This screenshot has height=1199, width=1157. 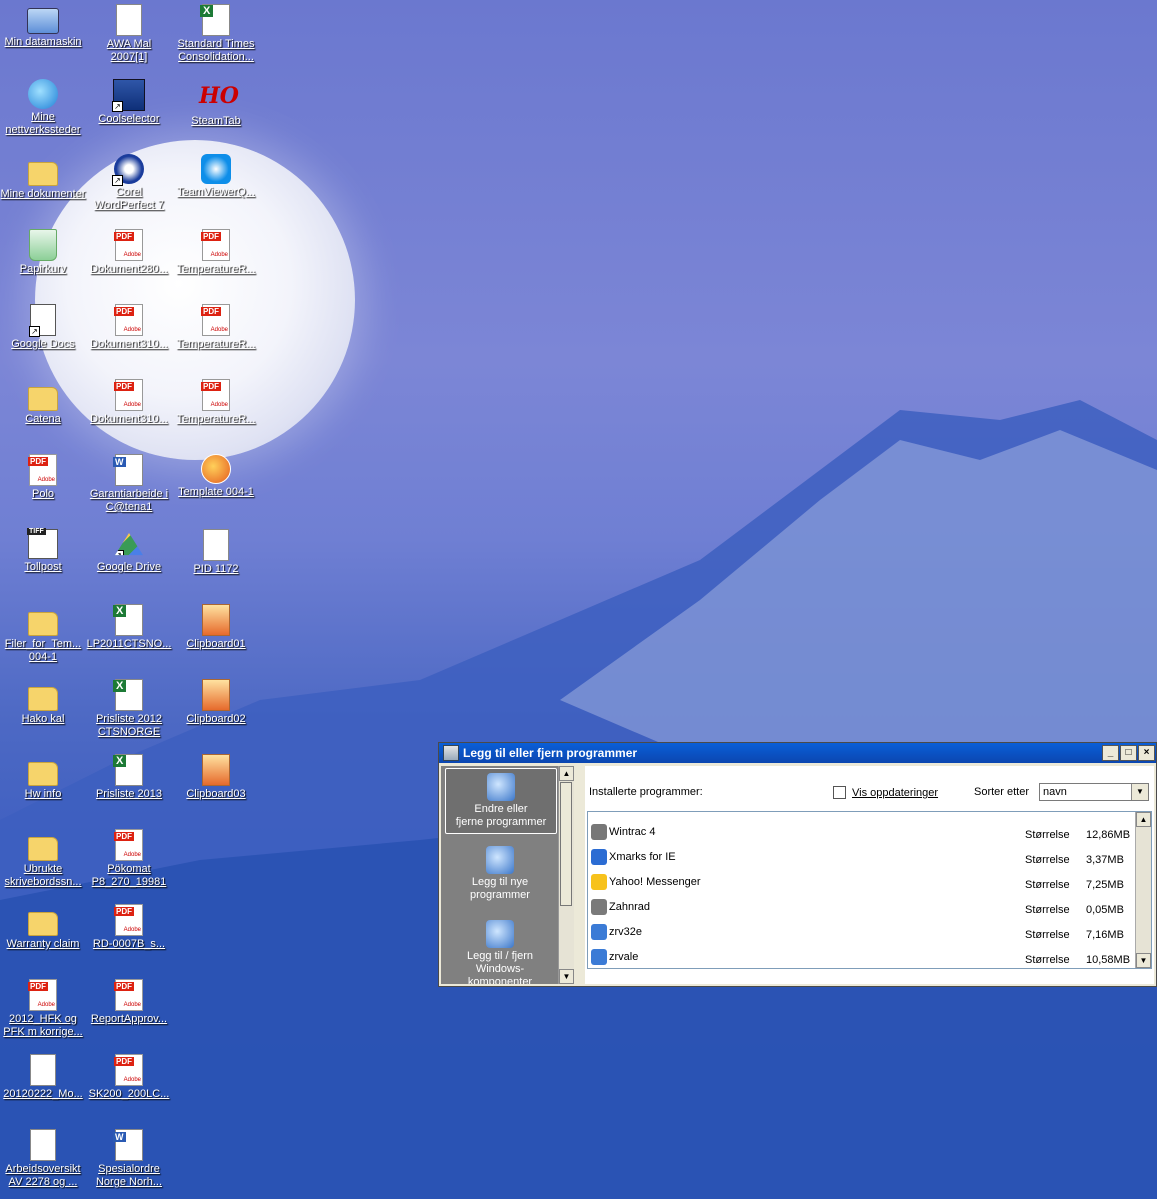 I want to click on desktop-icon: Tollpost, so click(x=43, y=551).